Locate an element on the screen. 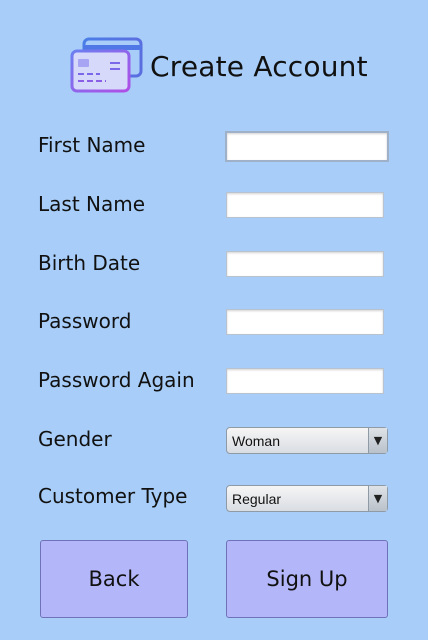  gender-selected-value: Woman is located at coordinates (256, 440).